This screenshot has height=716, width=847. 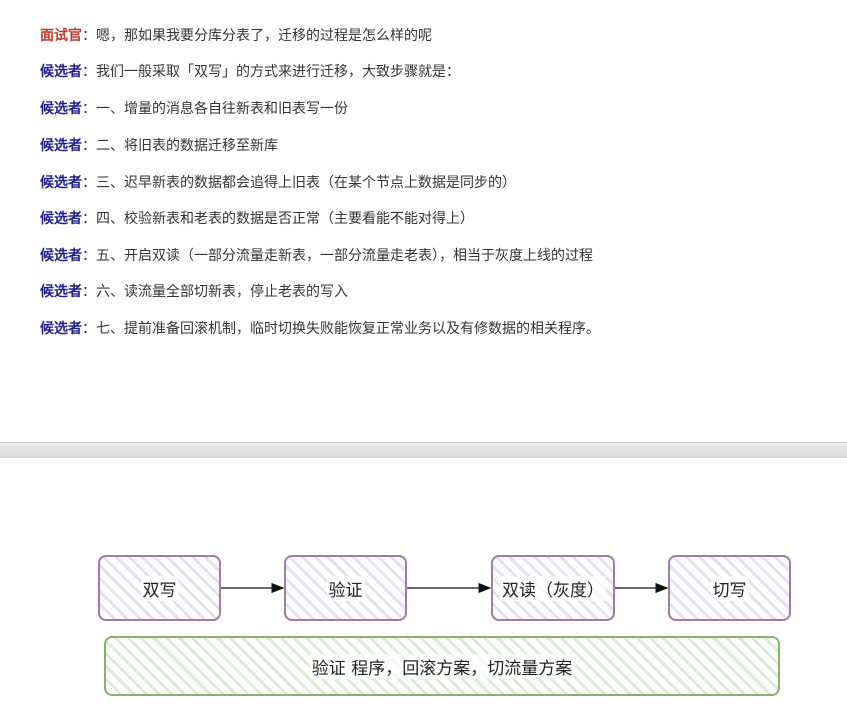 What do you see at coordinates (222, 292) in the screenshot?
I see `dialogue-text: 六、读流量全部切新表，停止老表的写入` at bounding box center [222, 292].